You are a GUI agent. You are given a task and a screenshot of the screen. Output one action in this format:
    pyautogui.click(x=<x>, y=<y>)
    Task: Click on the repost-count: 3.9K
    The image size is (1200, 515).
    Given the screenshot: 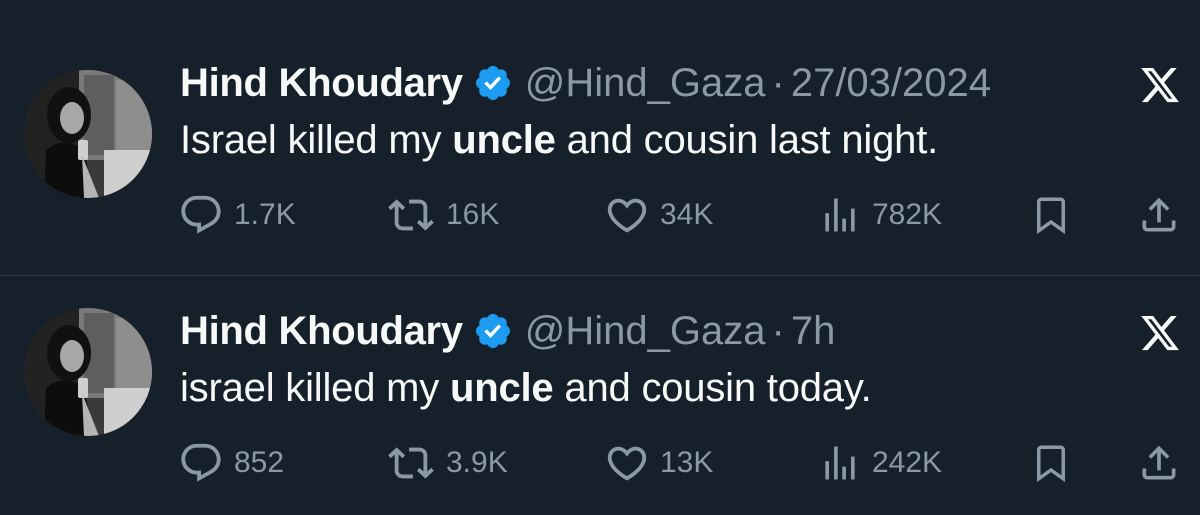 What is the action you would take?
    pyautogui.click(x=477, y=462)
    